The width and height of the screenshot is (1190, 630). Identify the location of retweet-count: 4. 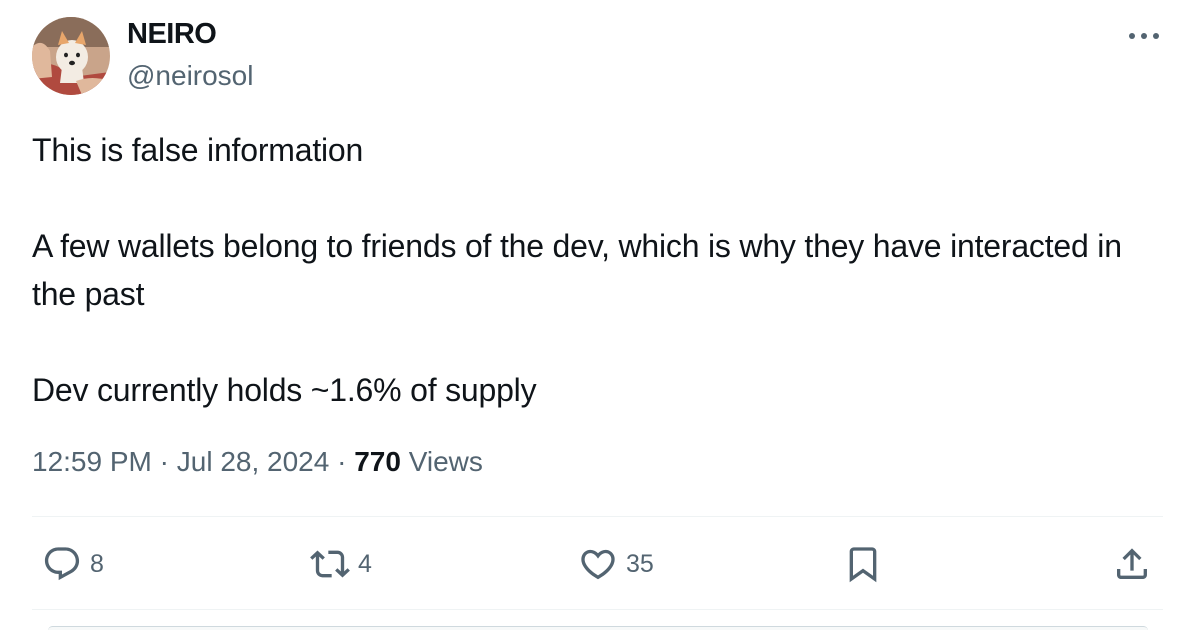
(365, 563).